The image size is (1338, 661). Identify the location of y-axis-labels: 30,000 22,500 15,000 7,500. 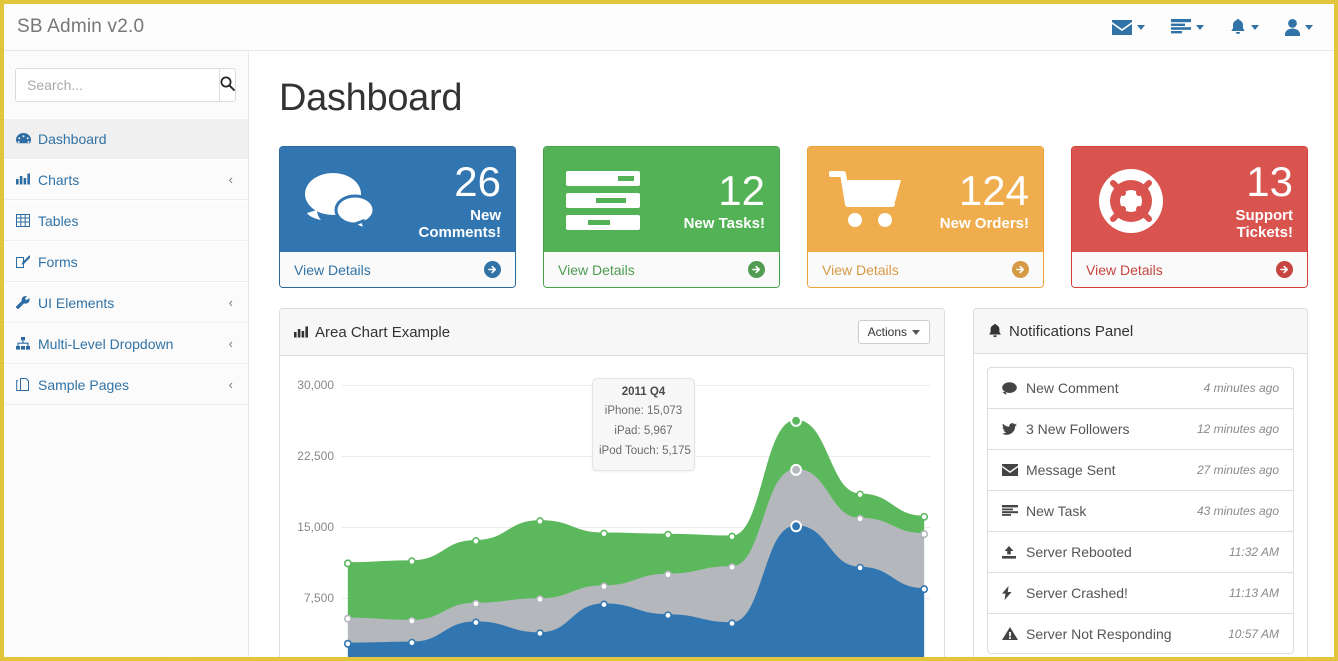
(311, 506).